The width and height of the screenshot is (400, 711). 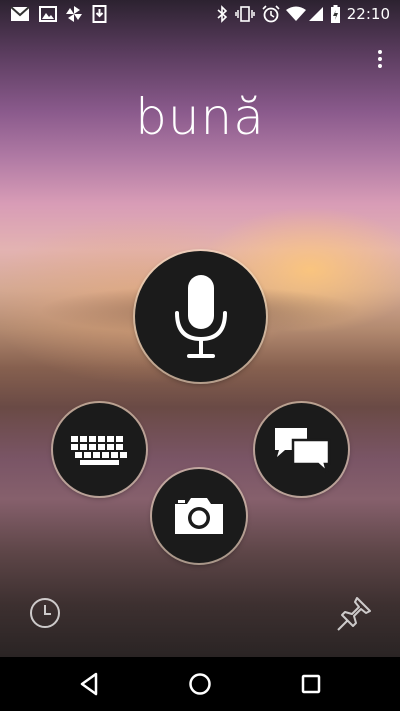 I want to click on chat-bubbles-icon, so click(x=302, y=450).